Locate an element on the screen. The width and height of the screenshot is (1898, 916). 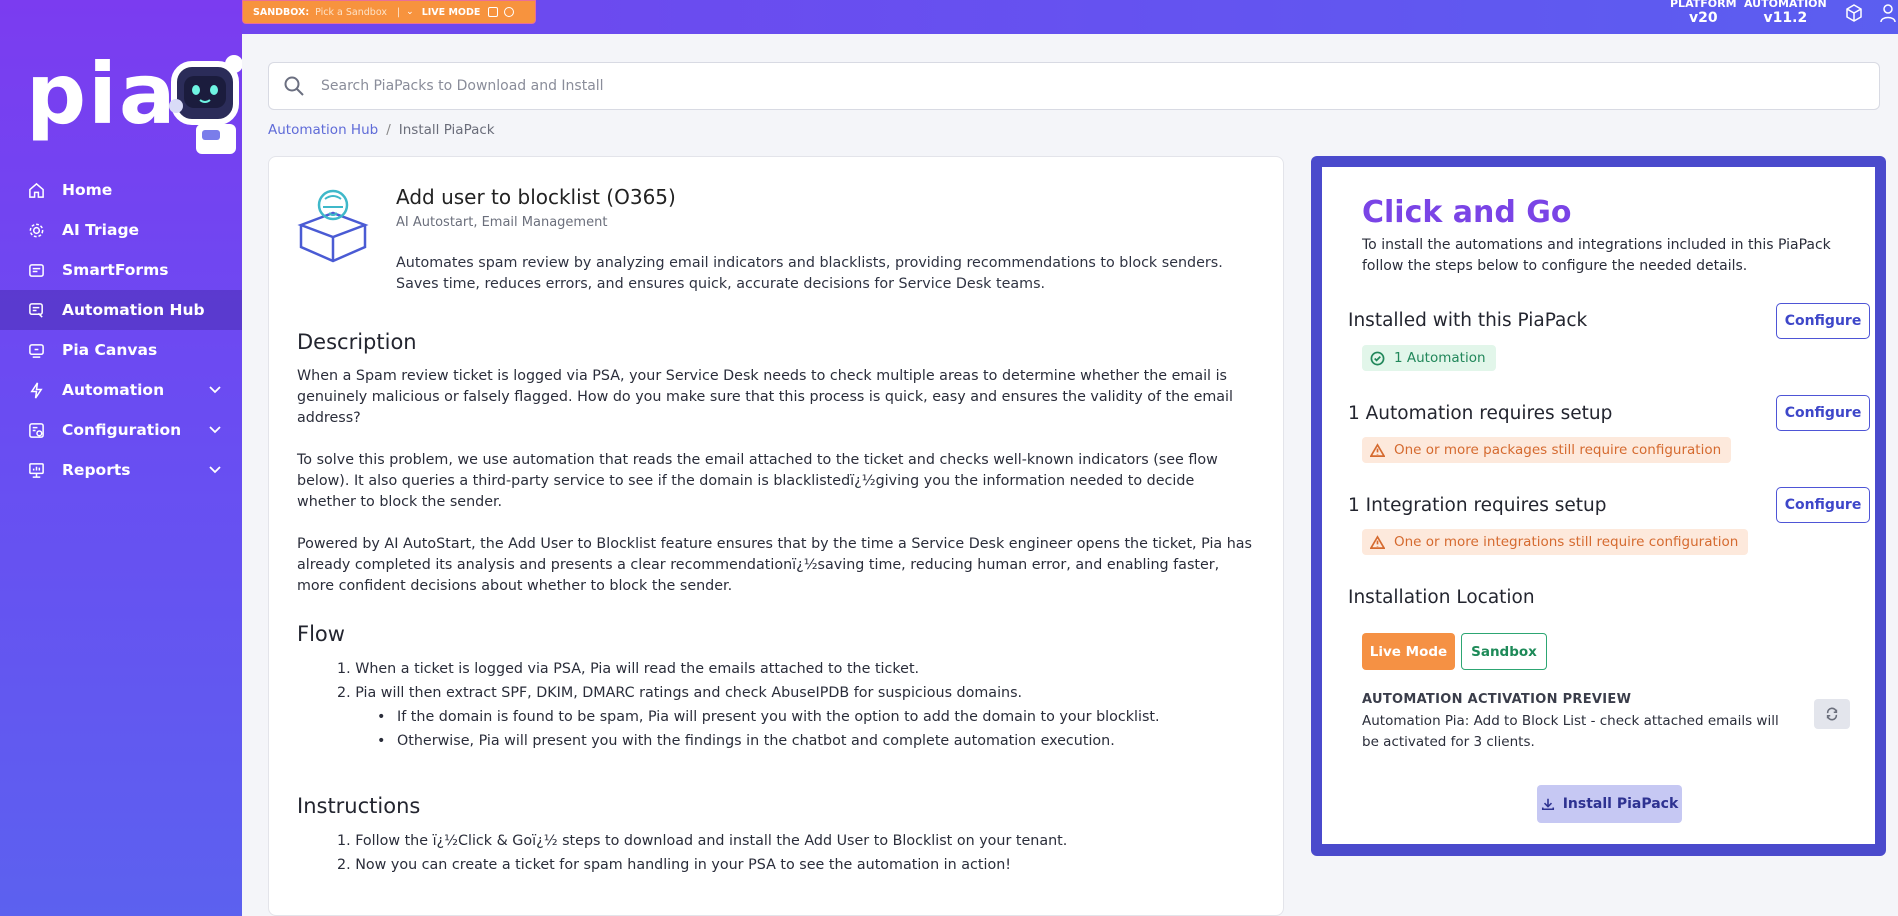
download-icon is located at coordinates (1547, 804).